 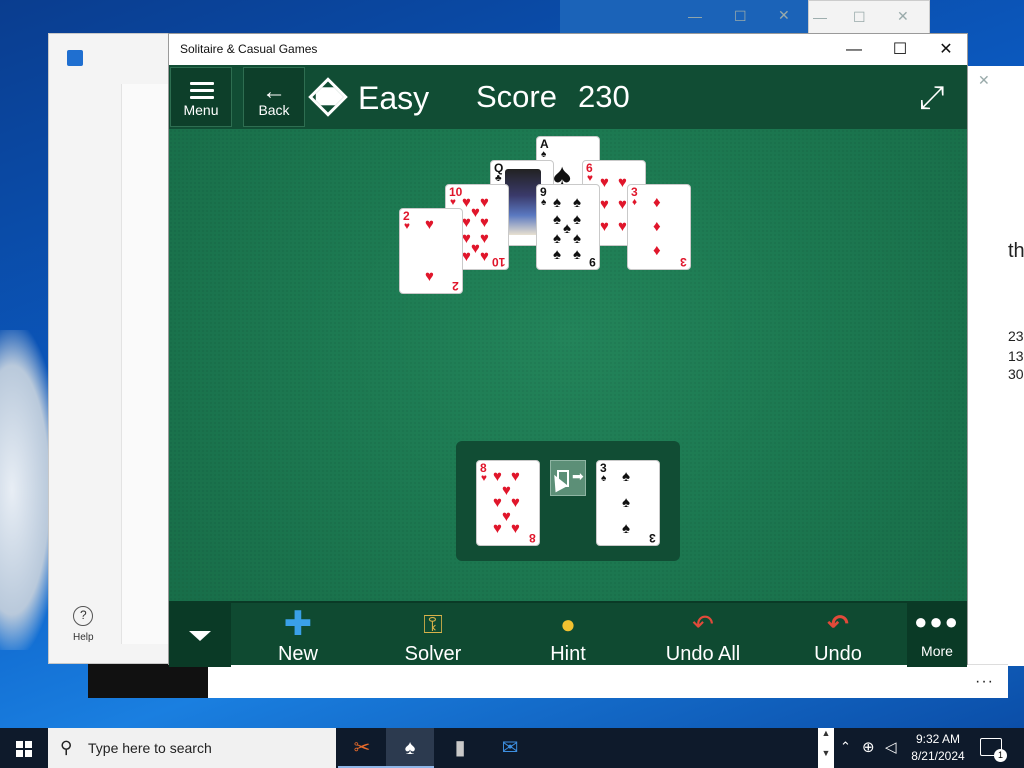 I want to click on solver-button: ⚿ Solver, so click(x=433, y=635).